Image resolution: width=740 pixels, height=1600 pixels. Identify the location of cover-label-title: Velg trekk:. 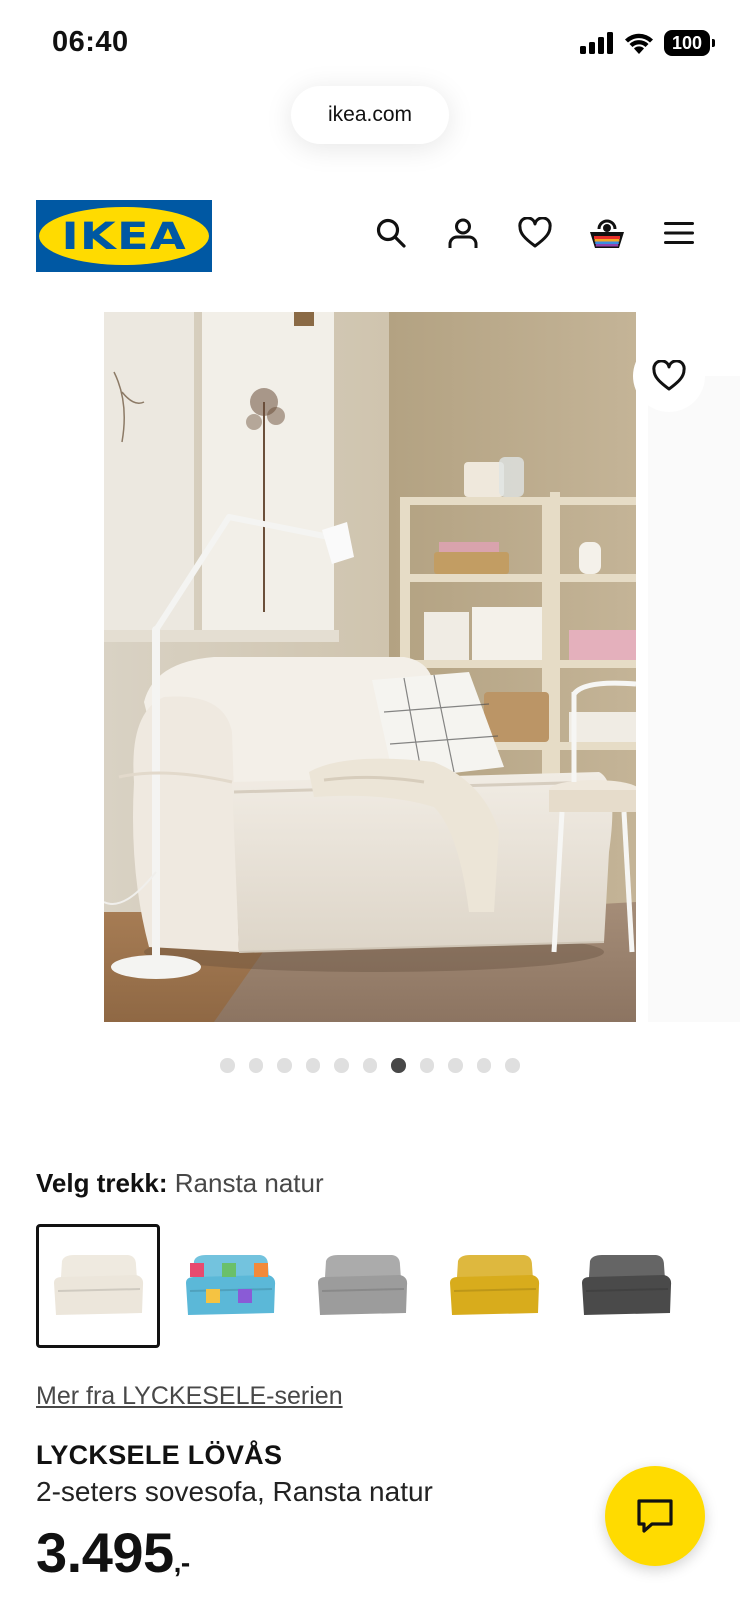
(102, 1183).